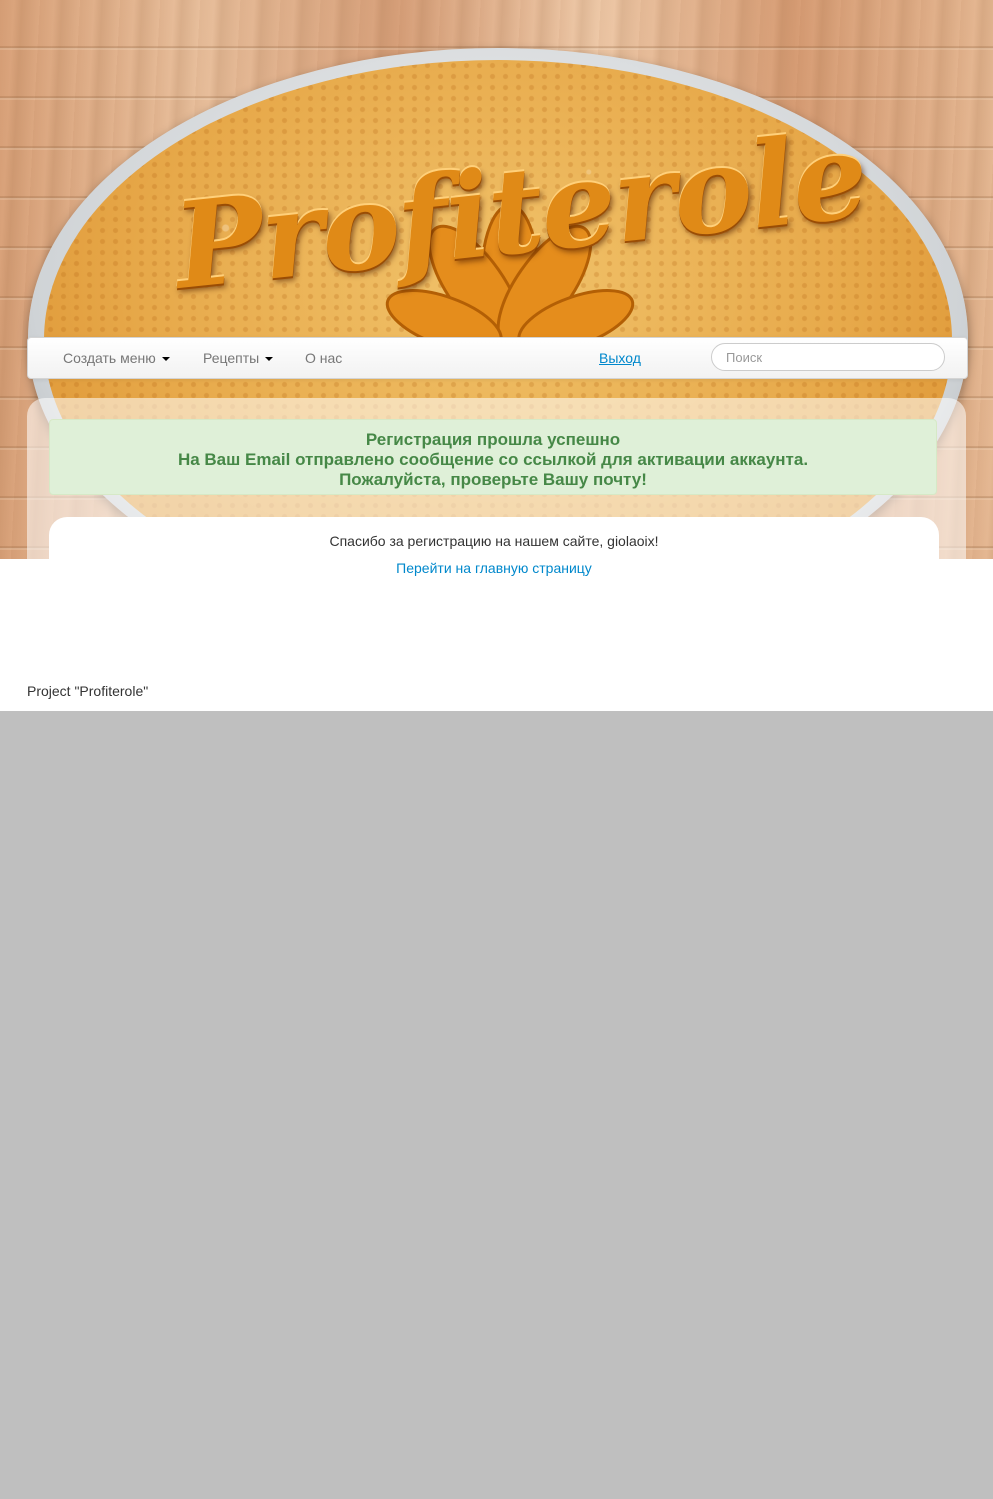 This screenshot has height=1499, width=993. I want to click on nav-create-menu: Создать меню, so click(116, 358).